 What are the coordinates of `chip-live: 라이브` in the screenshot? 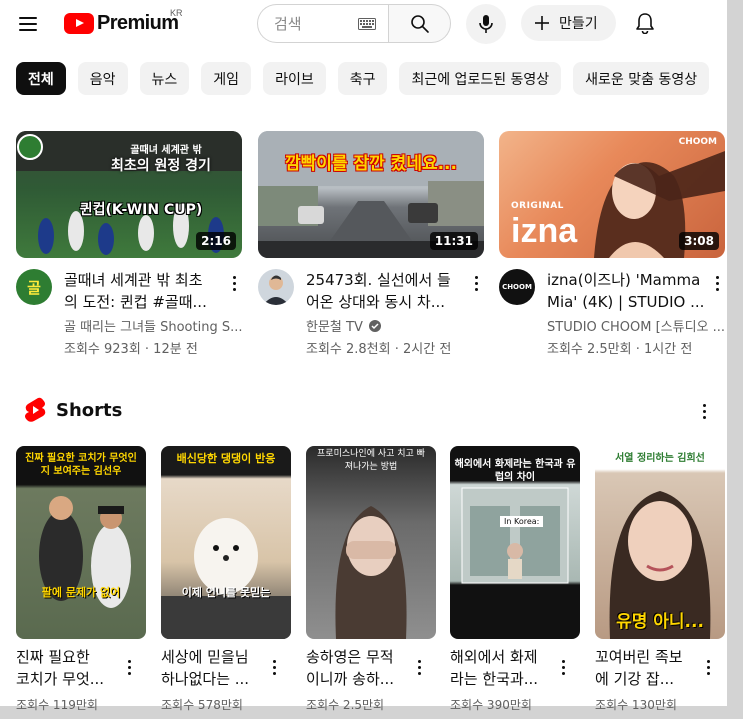 It's located at (294, 78).